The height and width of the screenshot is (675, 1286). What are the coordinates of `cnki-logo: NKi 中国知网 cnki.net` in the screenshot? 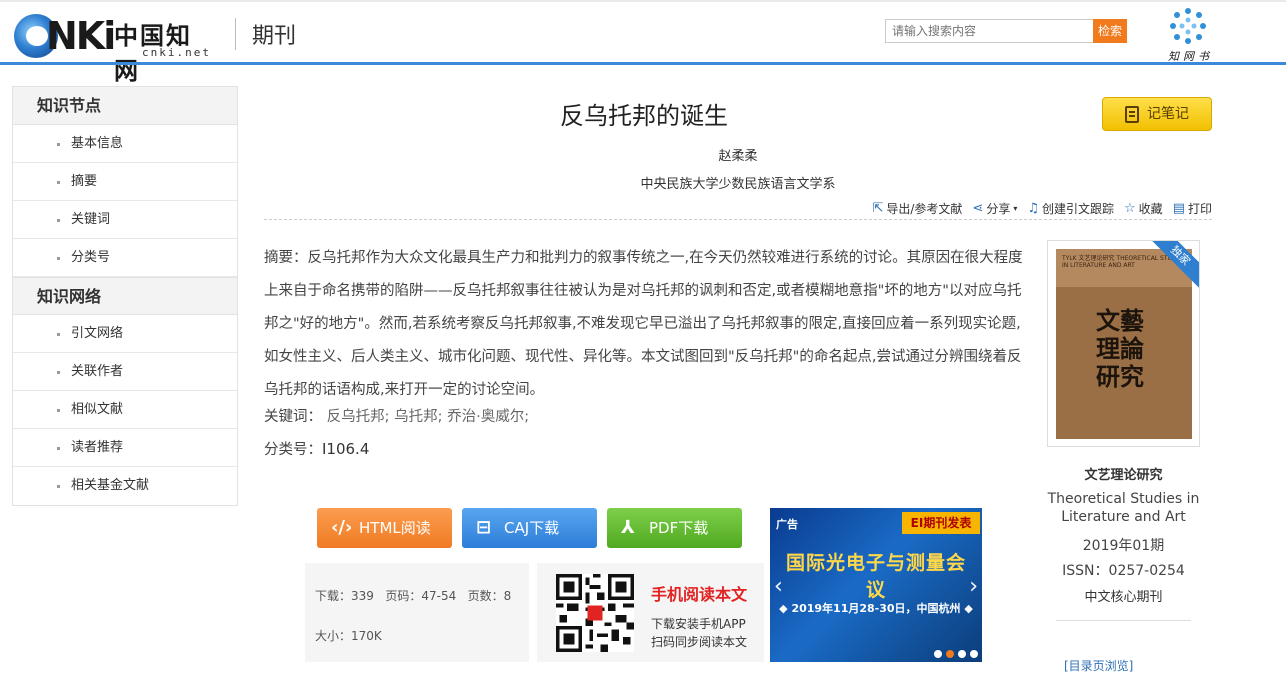 It's located at (114, 48).